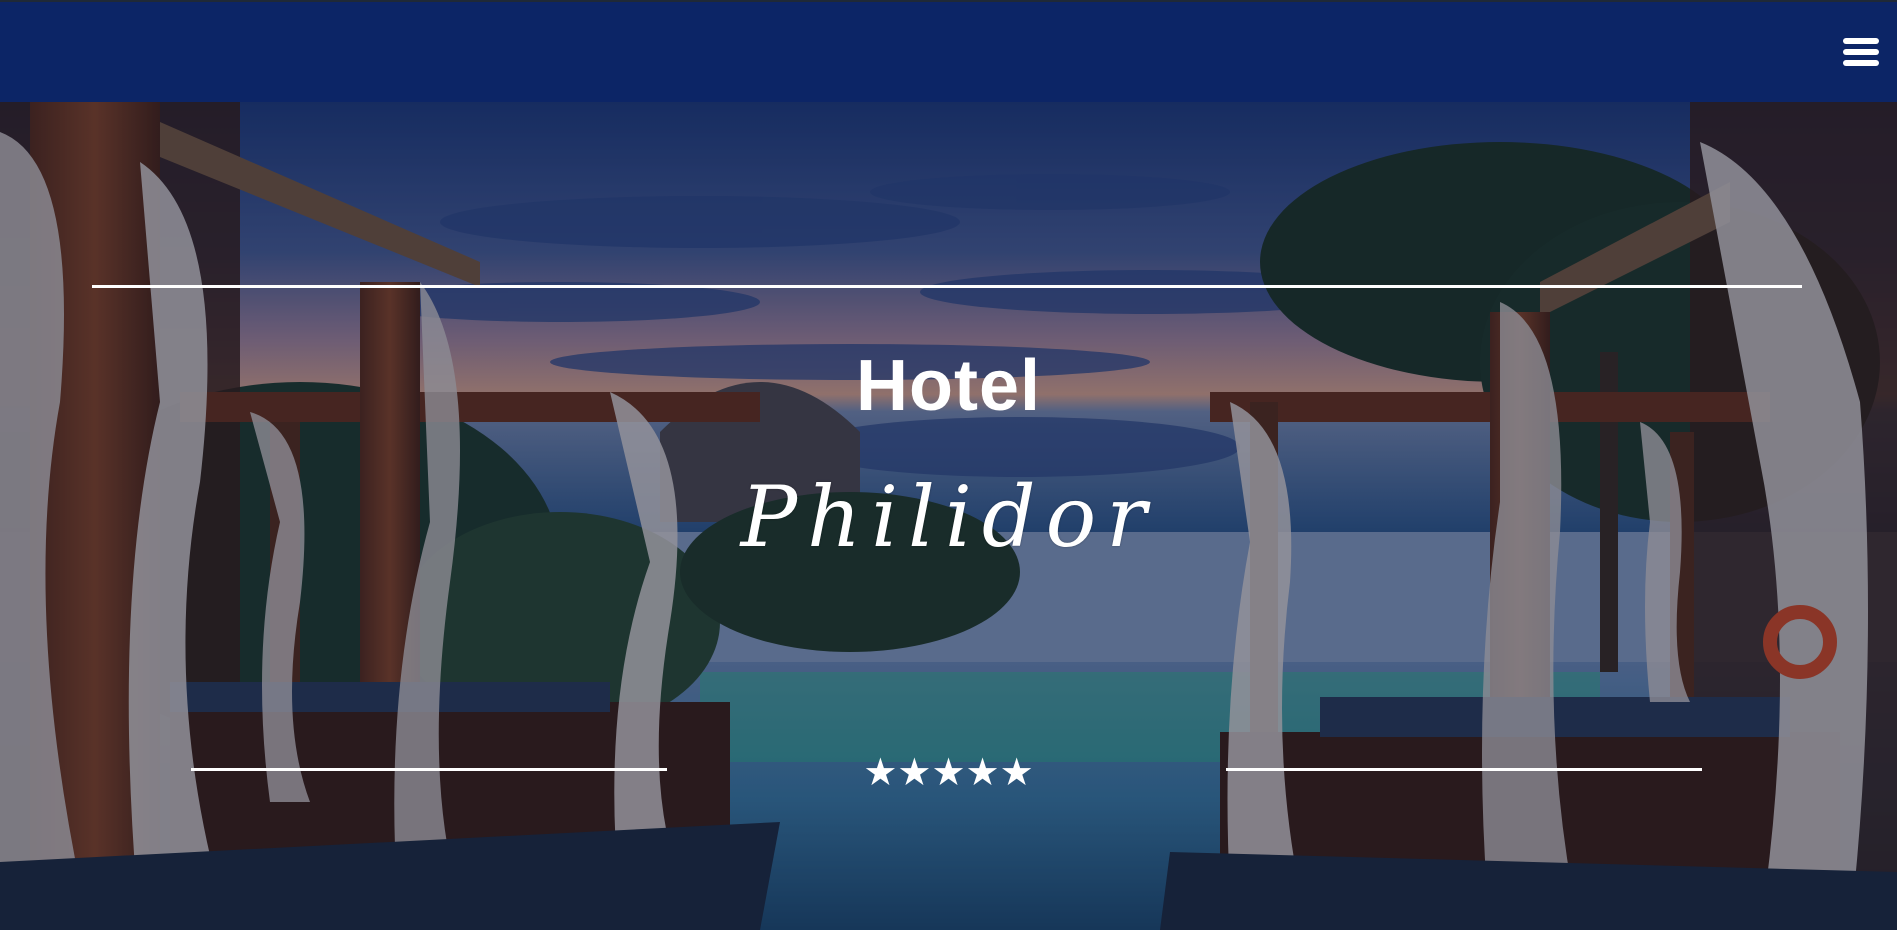  What do you see at coordinates (948, 51) in the screenshot?
I see `top-navigation-bar` at bounding box center [948, 51].